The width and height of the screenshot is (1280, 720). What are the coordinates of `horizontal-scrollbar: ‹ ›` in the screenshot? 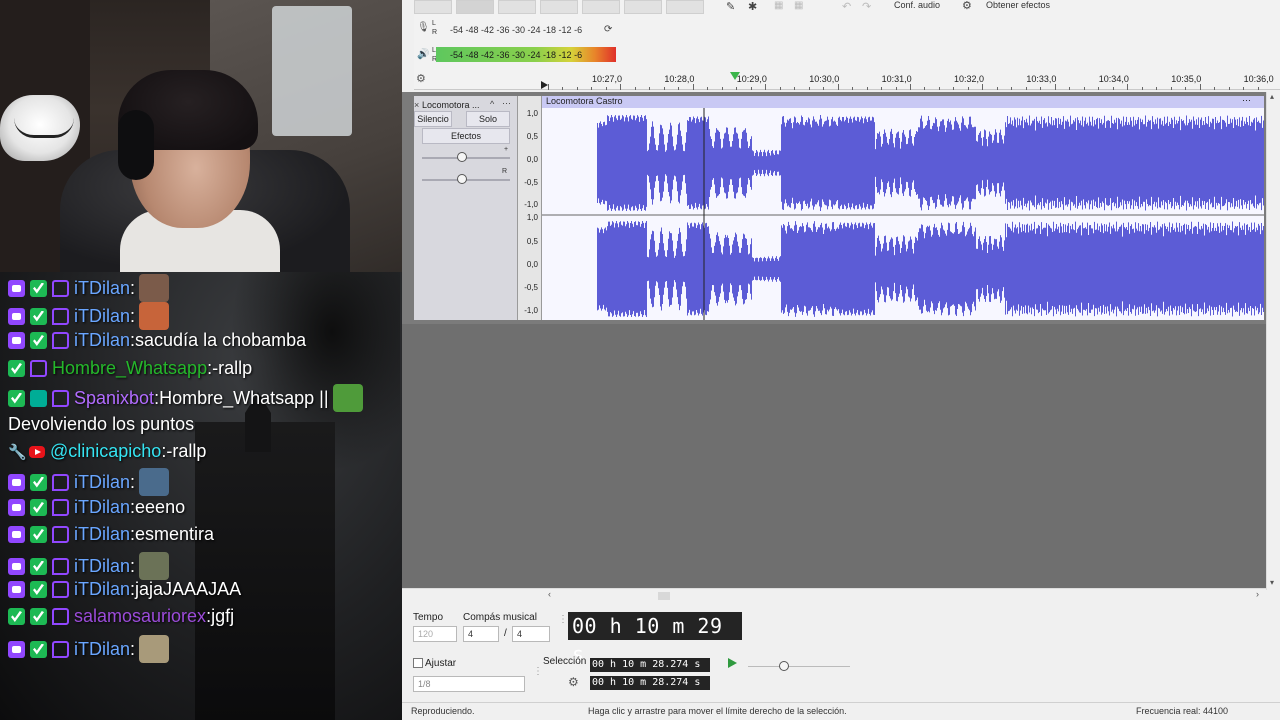 It's located at (834, 595).